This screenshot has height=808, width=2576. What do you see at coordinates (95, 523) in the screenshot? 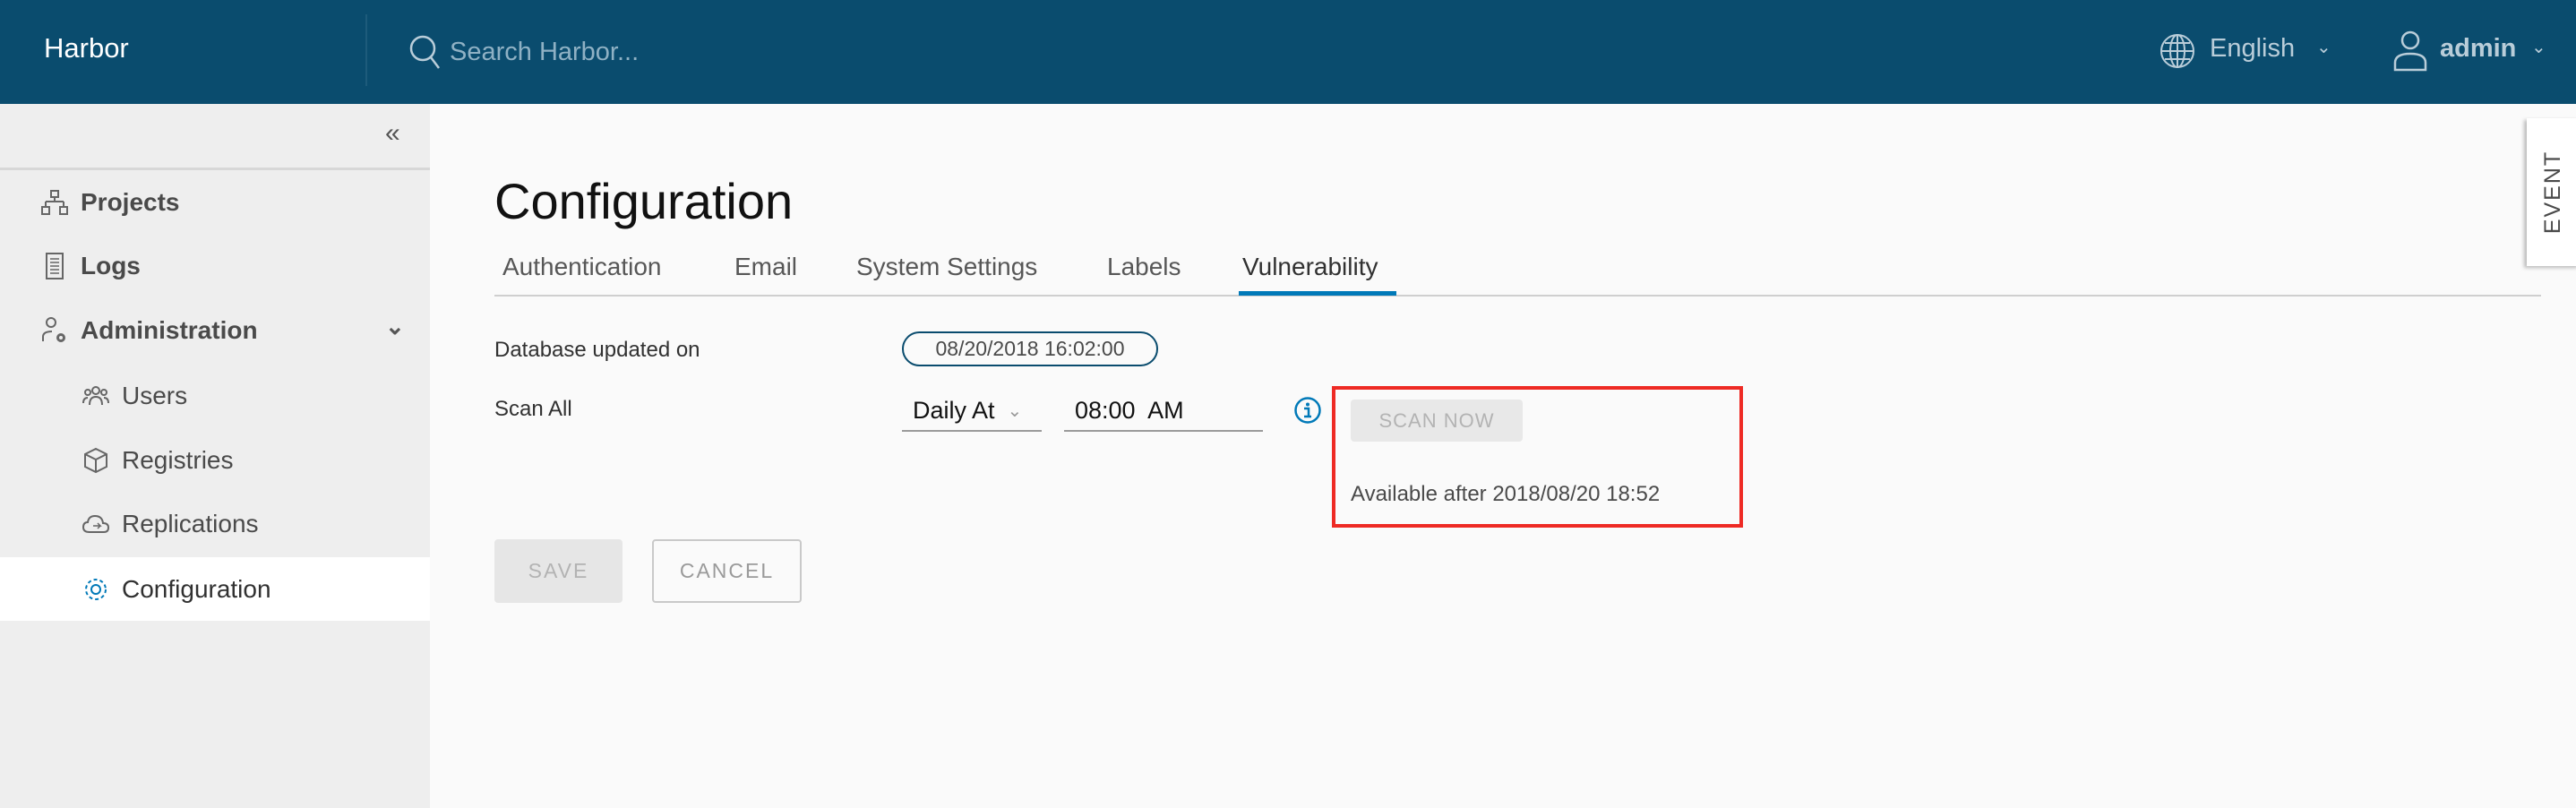
I see `replications-icon` at bounding box center [95, 523].